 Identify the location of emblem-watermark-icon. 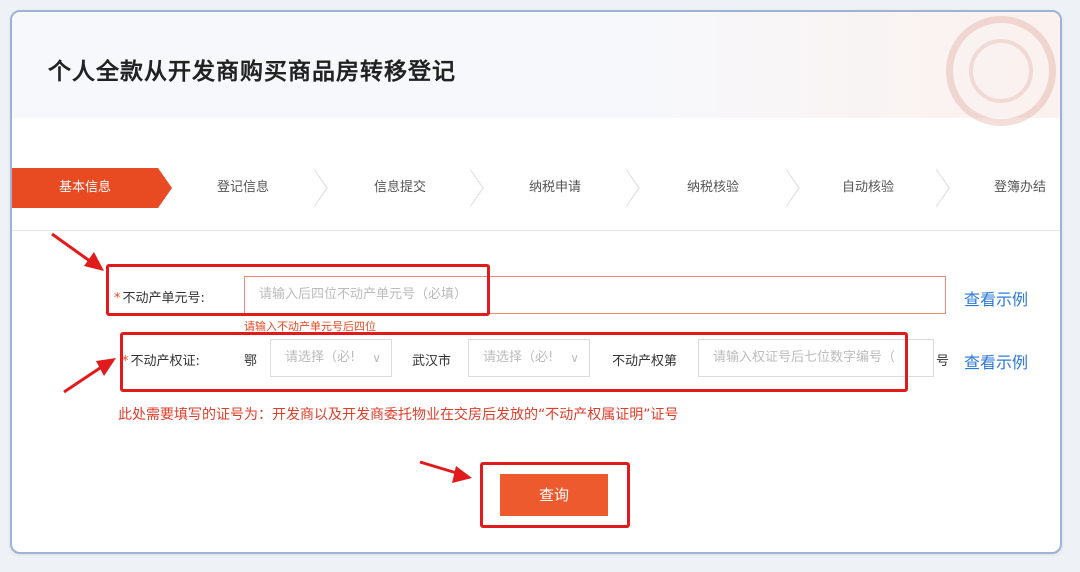
(1001, 71).